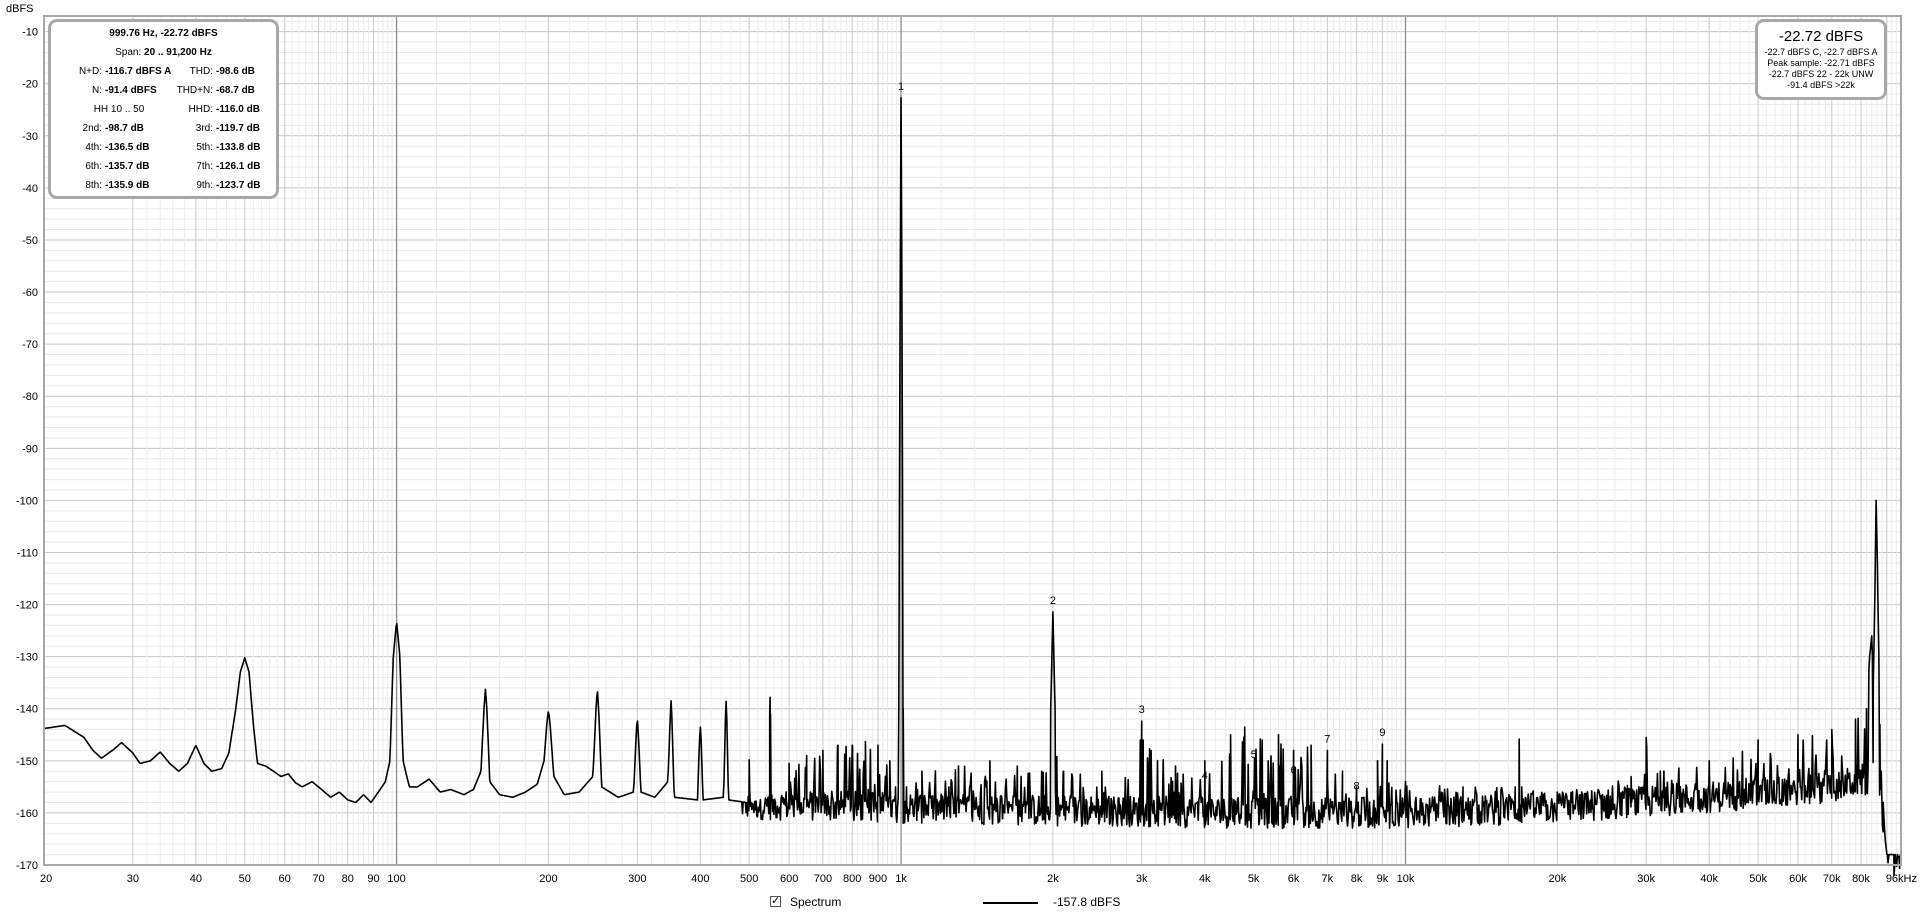 Image resolution: width=1920 pixels, height=918 pixels. What do you see at coordinates (1406, 879) in the screenshot?
I see `x-tick-label: 10k` at bounding box center [1406, 879].